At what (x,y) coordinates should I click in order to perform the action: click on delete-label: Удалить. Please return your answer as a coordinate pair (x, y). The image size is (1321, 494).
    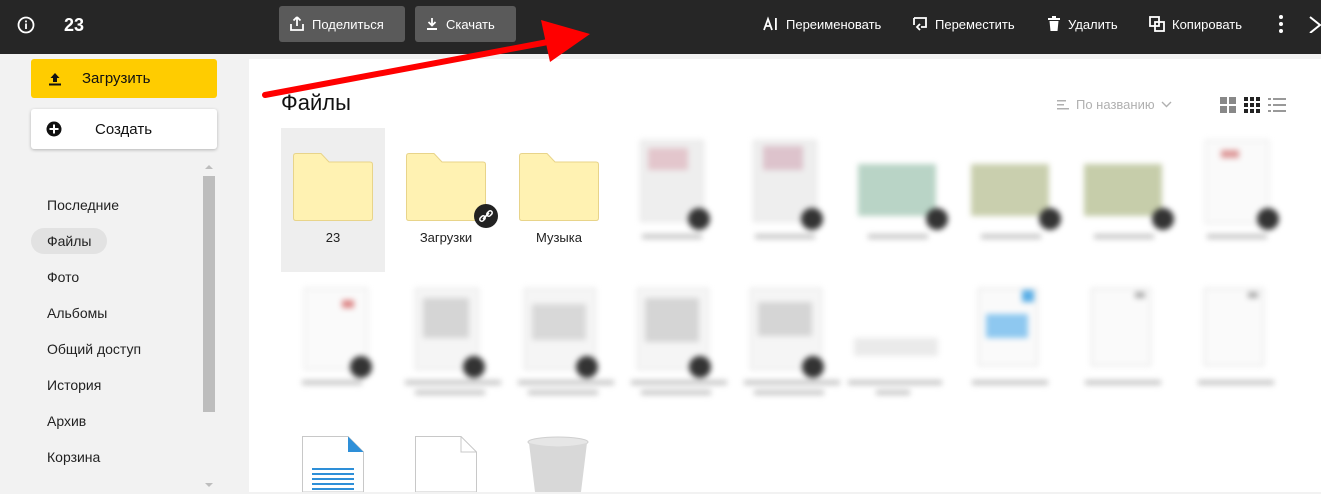
    Looking at the image, I should click on (1093, 24).